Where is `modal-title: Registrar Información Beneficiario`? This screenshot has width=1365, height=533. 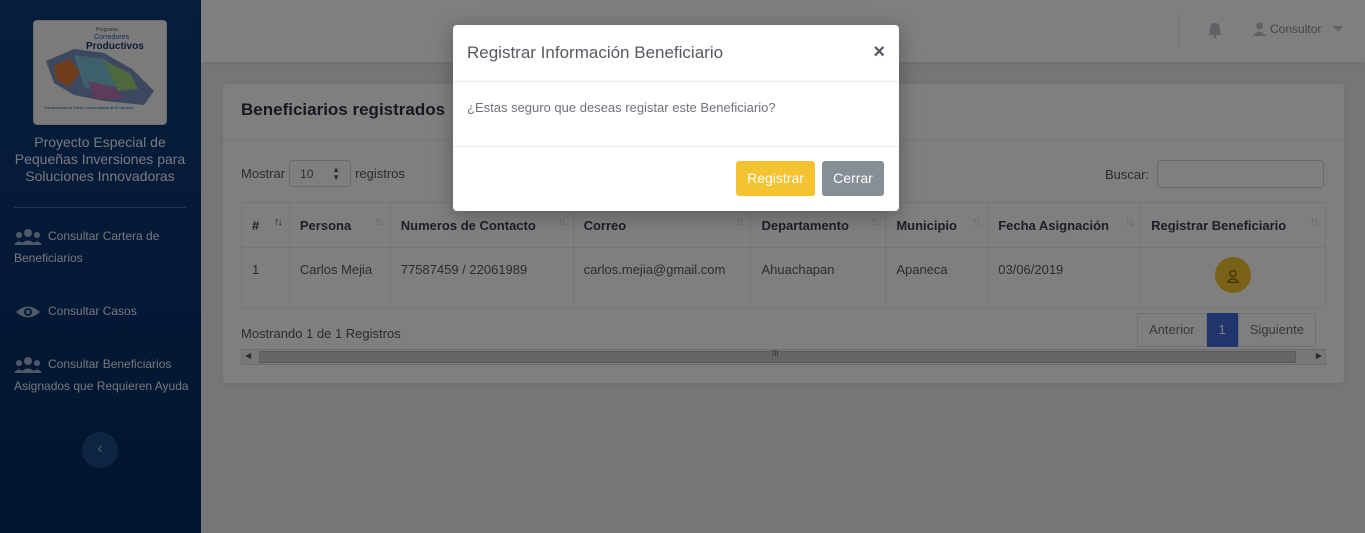 modal-title: Registrar Información Beneficiario is located at coordinates (595, 52).